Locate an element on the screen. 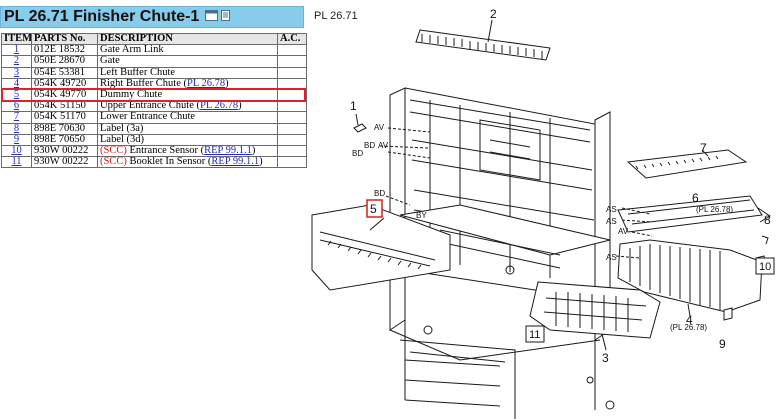  description-cell: (SCC) Booklet In Sensor (REP 99.1.1) is located at coordinates (187, 162).